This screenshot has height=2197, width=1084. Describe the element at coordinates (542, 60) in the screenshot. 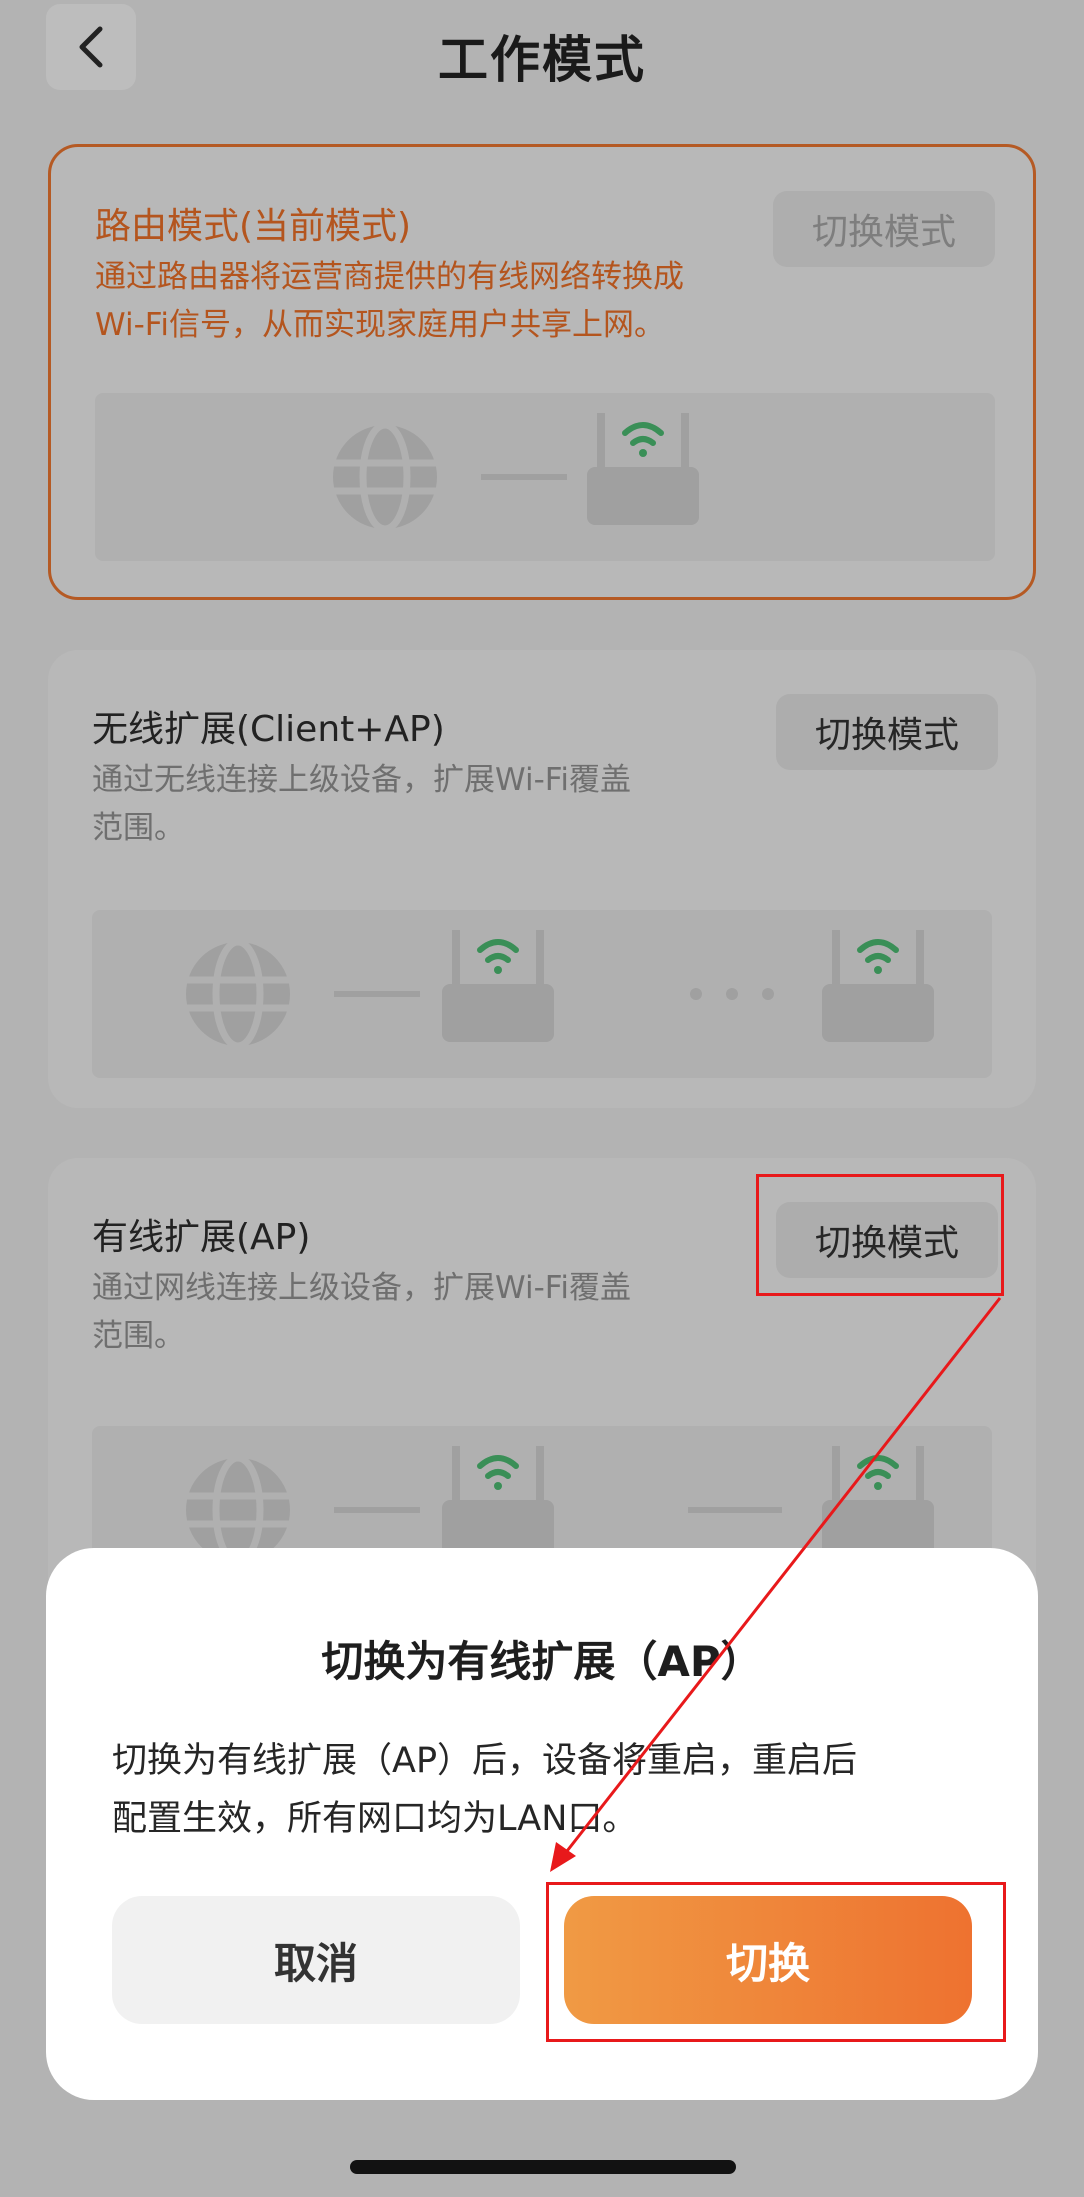

I see `page-title: 工作模式` at that location.